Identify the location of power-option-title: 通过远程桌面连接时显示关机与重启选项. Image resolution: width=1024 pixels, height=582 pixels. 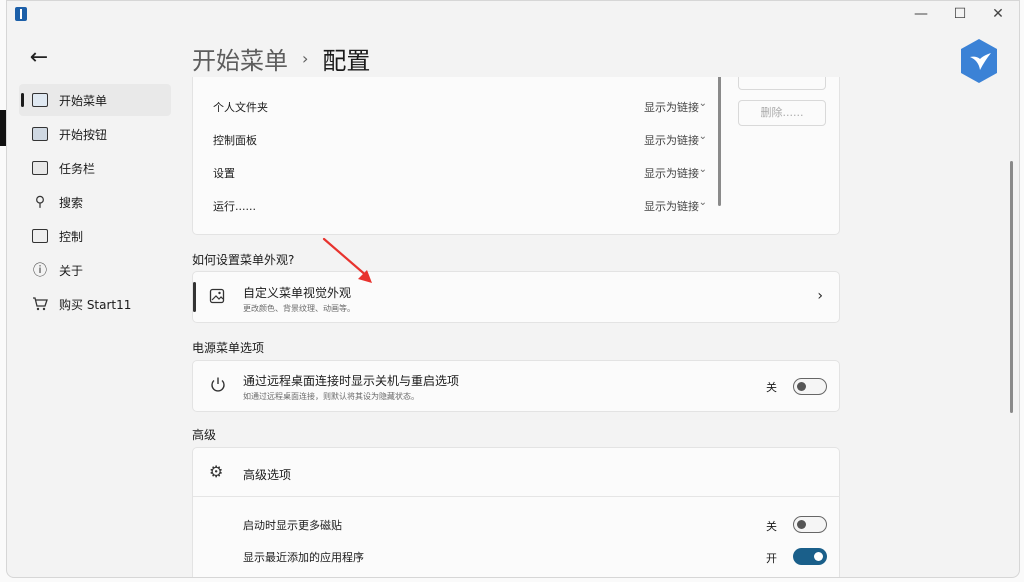
(351, 381).